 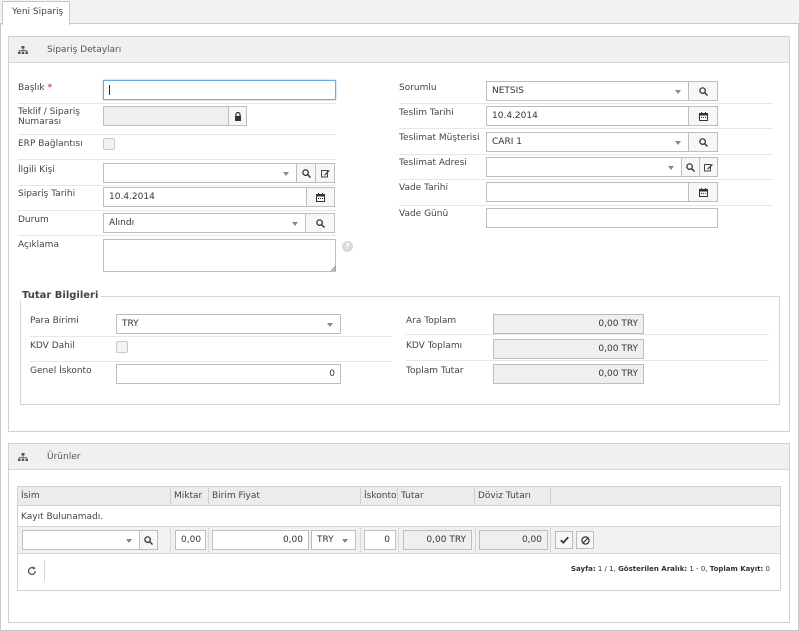 I want to click on resize-handle-icon, so click(x=333, y=268).